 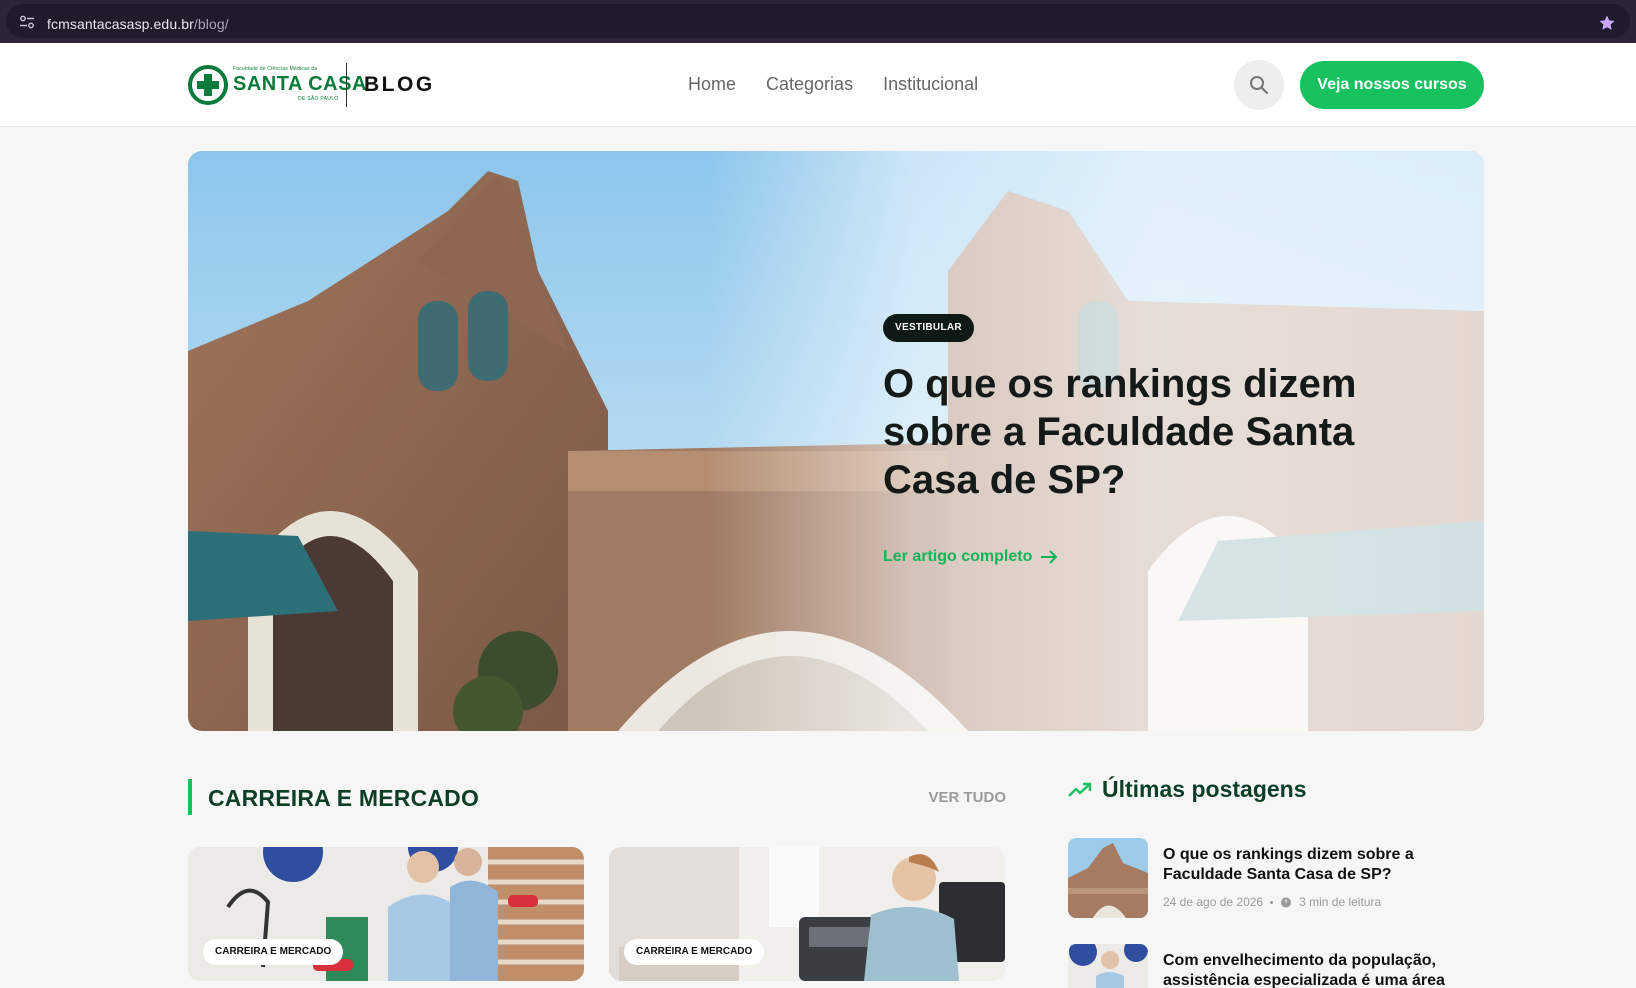 What do you see at coordinates (190, 797) in the screenshot?
I see `section-accent-bar` at bounding box center [190, 797].